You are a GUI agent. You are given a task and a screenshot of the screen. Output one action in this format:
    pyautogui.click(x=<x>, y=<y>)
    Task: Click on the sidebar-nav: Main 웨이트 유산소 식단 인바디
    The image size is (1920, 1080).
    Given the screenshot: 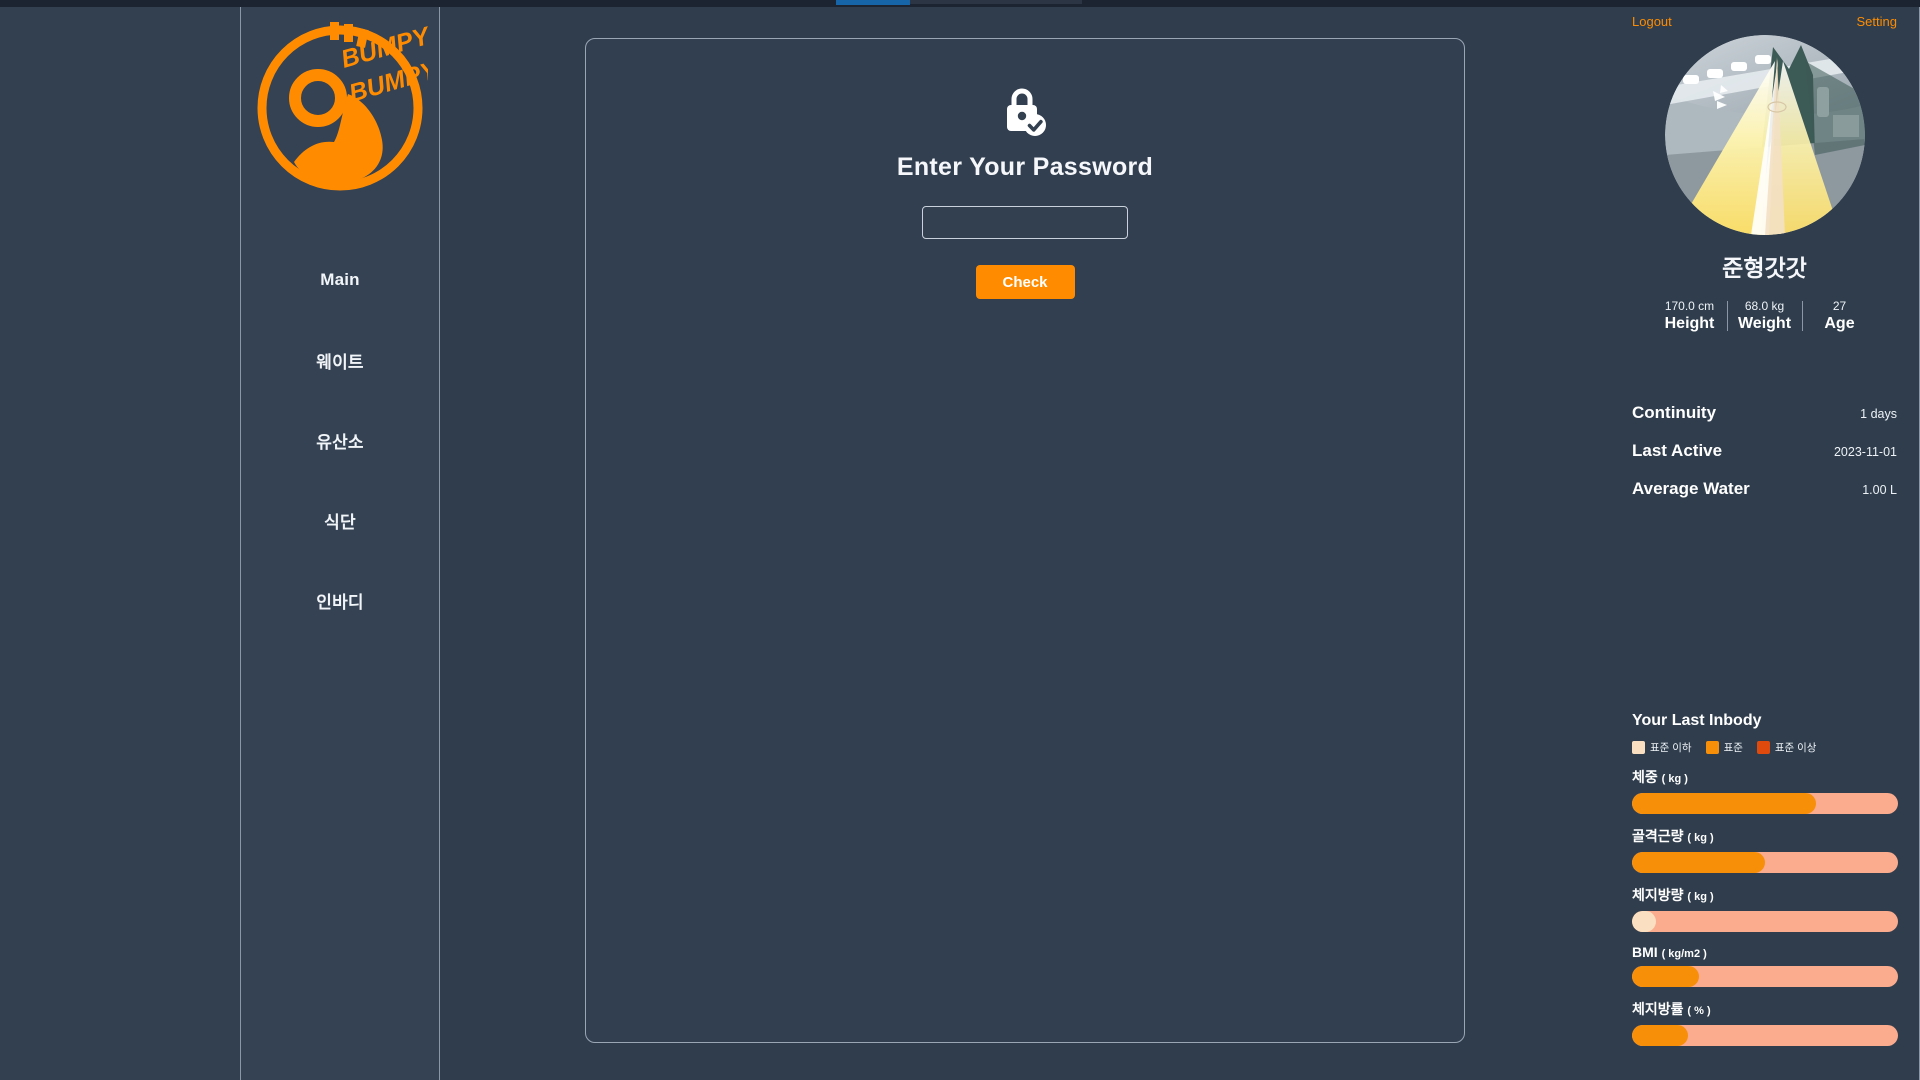 What is the action you would take?
    pyautogui.click(x=340, y=440)
    